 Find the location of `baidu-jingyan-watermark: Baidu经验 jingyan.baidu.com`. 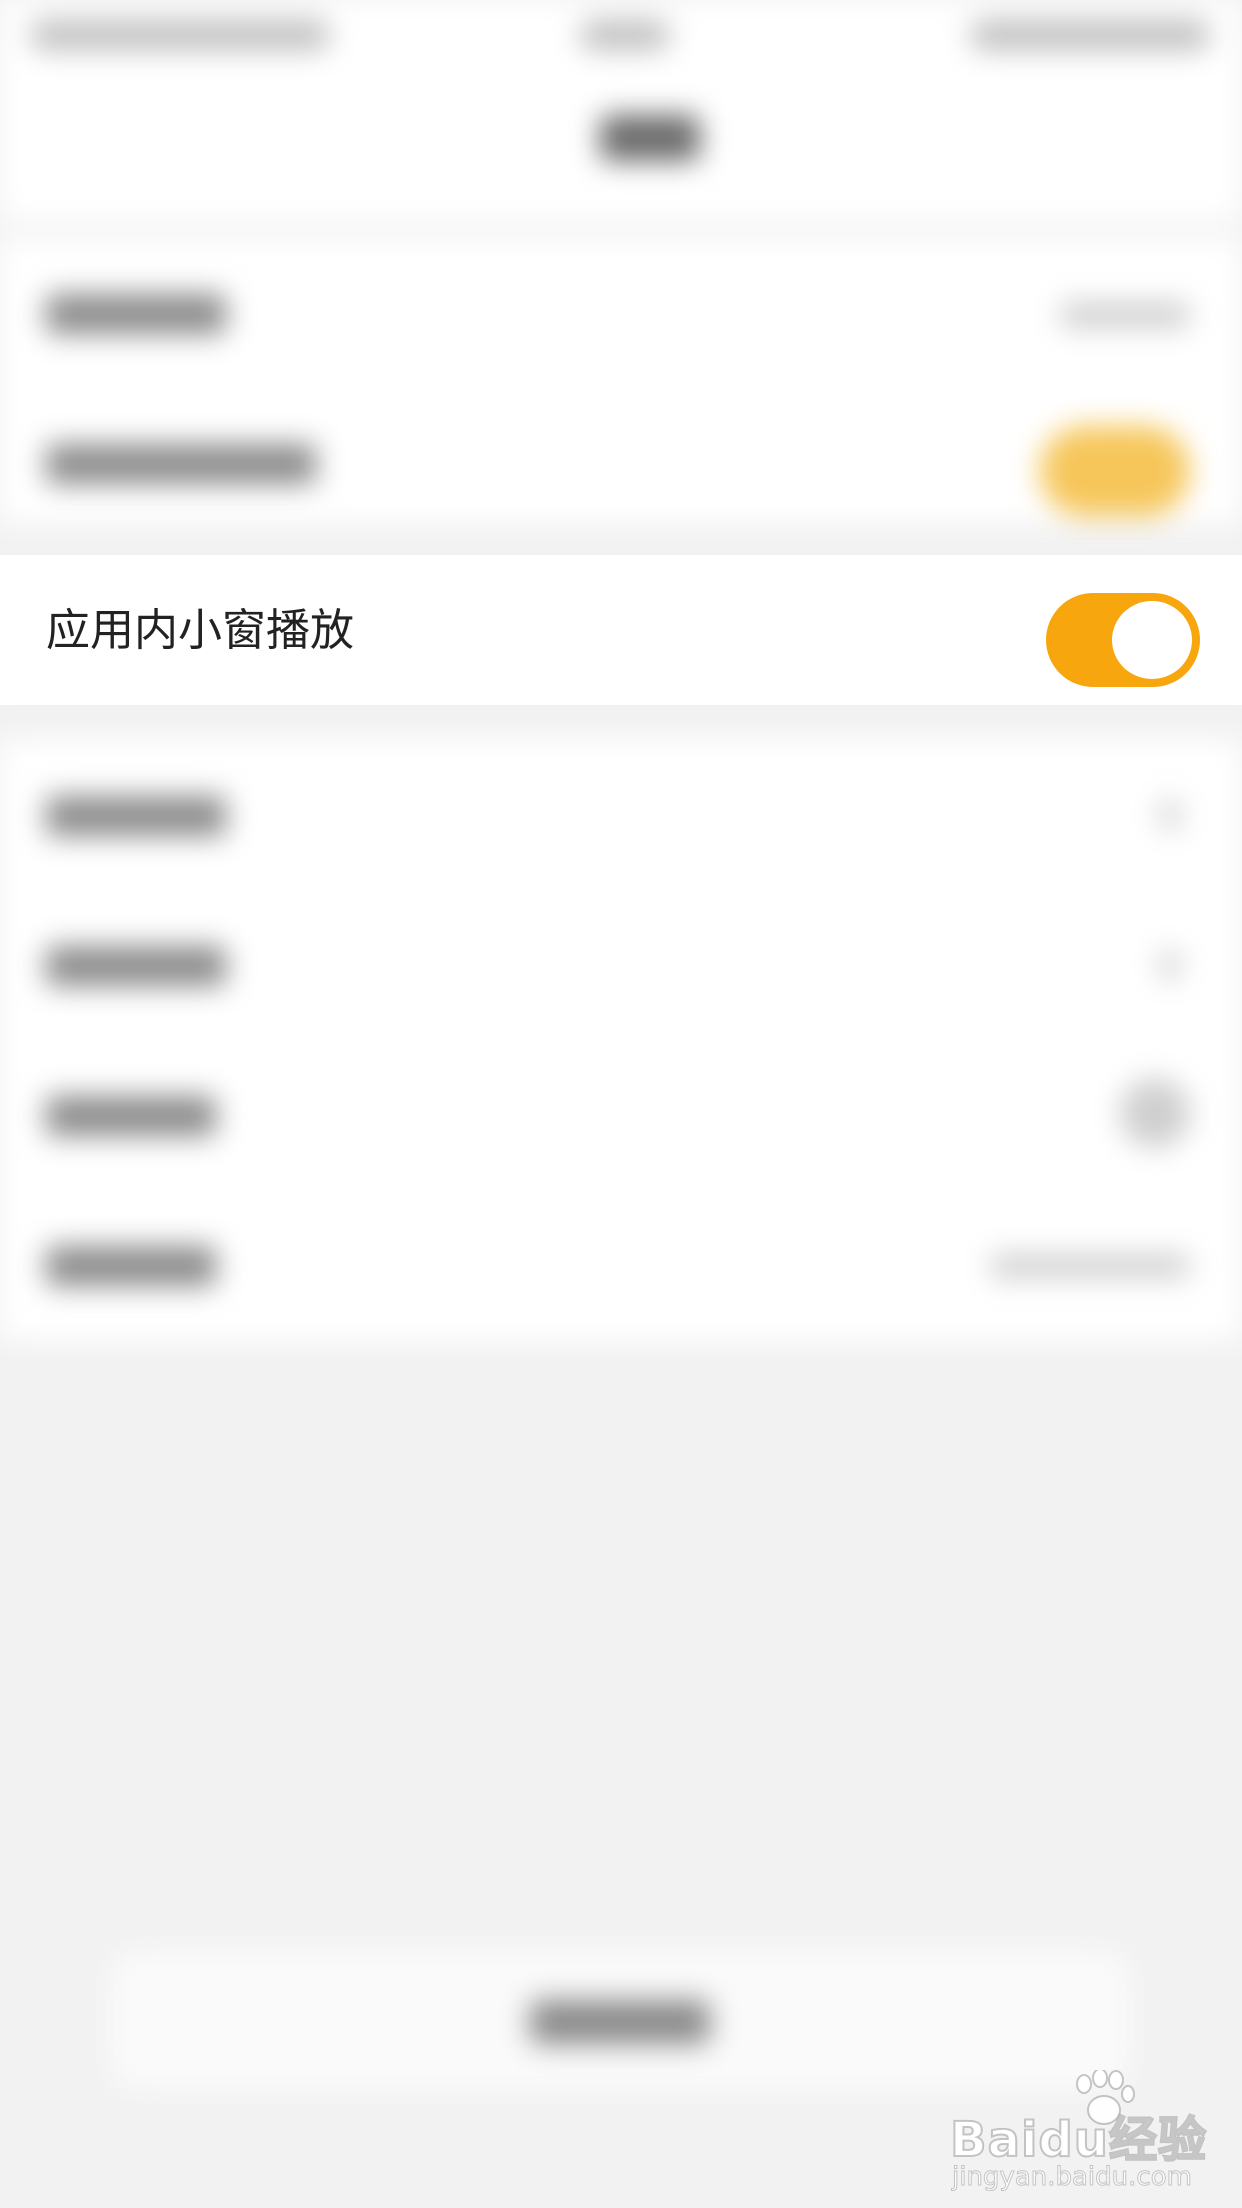

baidu-jingyan-watermark: Baidu经验 jingyan.baidu.com is located at coordinates (1089, 2135).